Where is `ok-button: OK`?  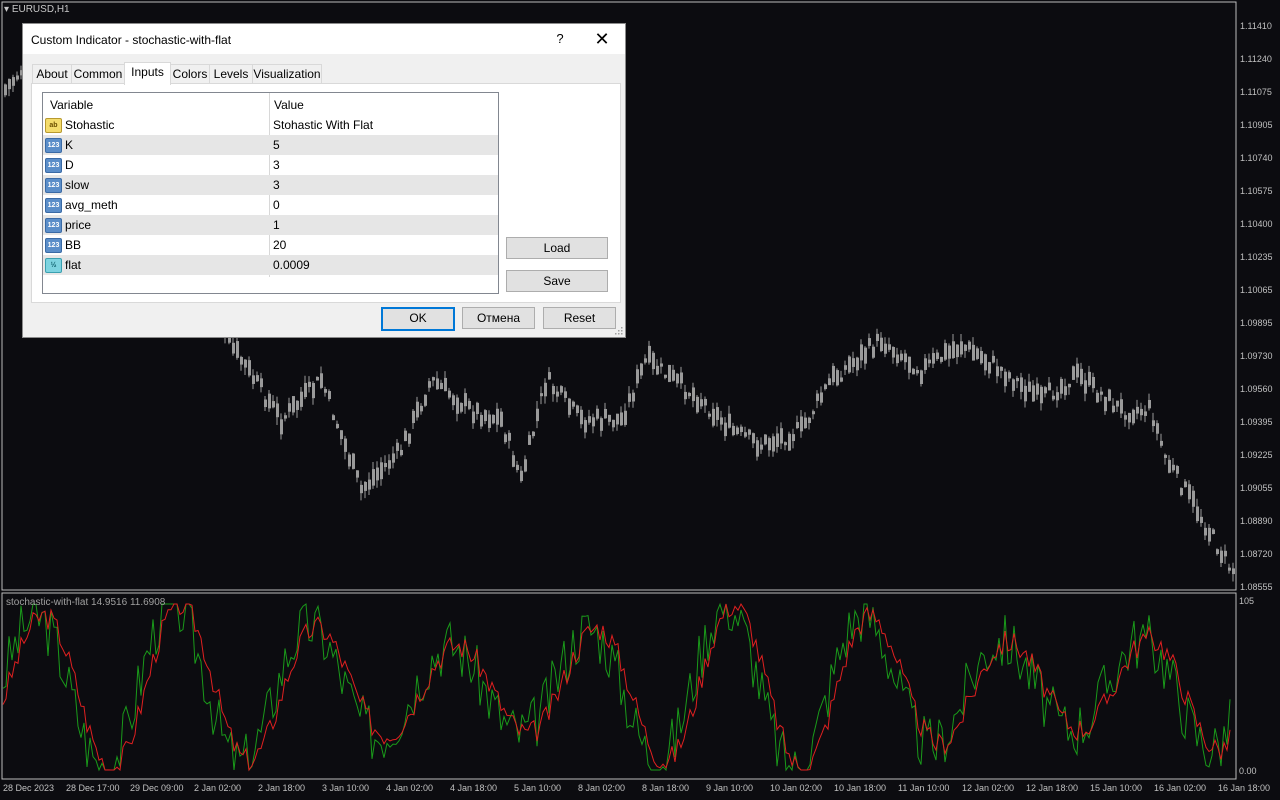 ok-button: OK is located at coordinates (418, 319).